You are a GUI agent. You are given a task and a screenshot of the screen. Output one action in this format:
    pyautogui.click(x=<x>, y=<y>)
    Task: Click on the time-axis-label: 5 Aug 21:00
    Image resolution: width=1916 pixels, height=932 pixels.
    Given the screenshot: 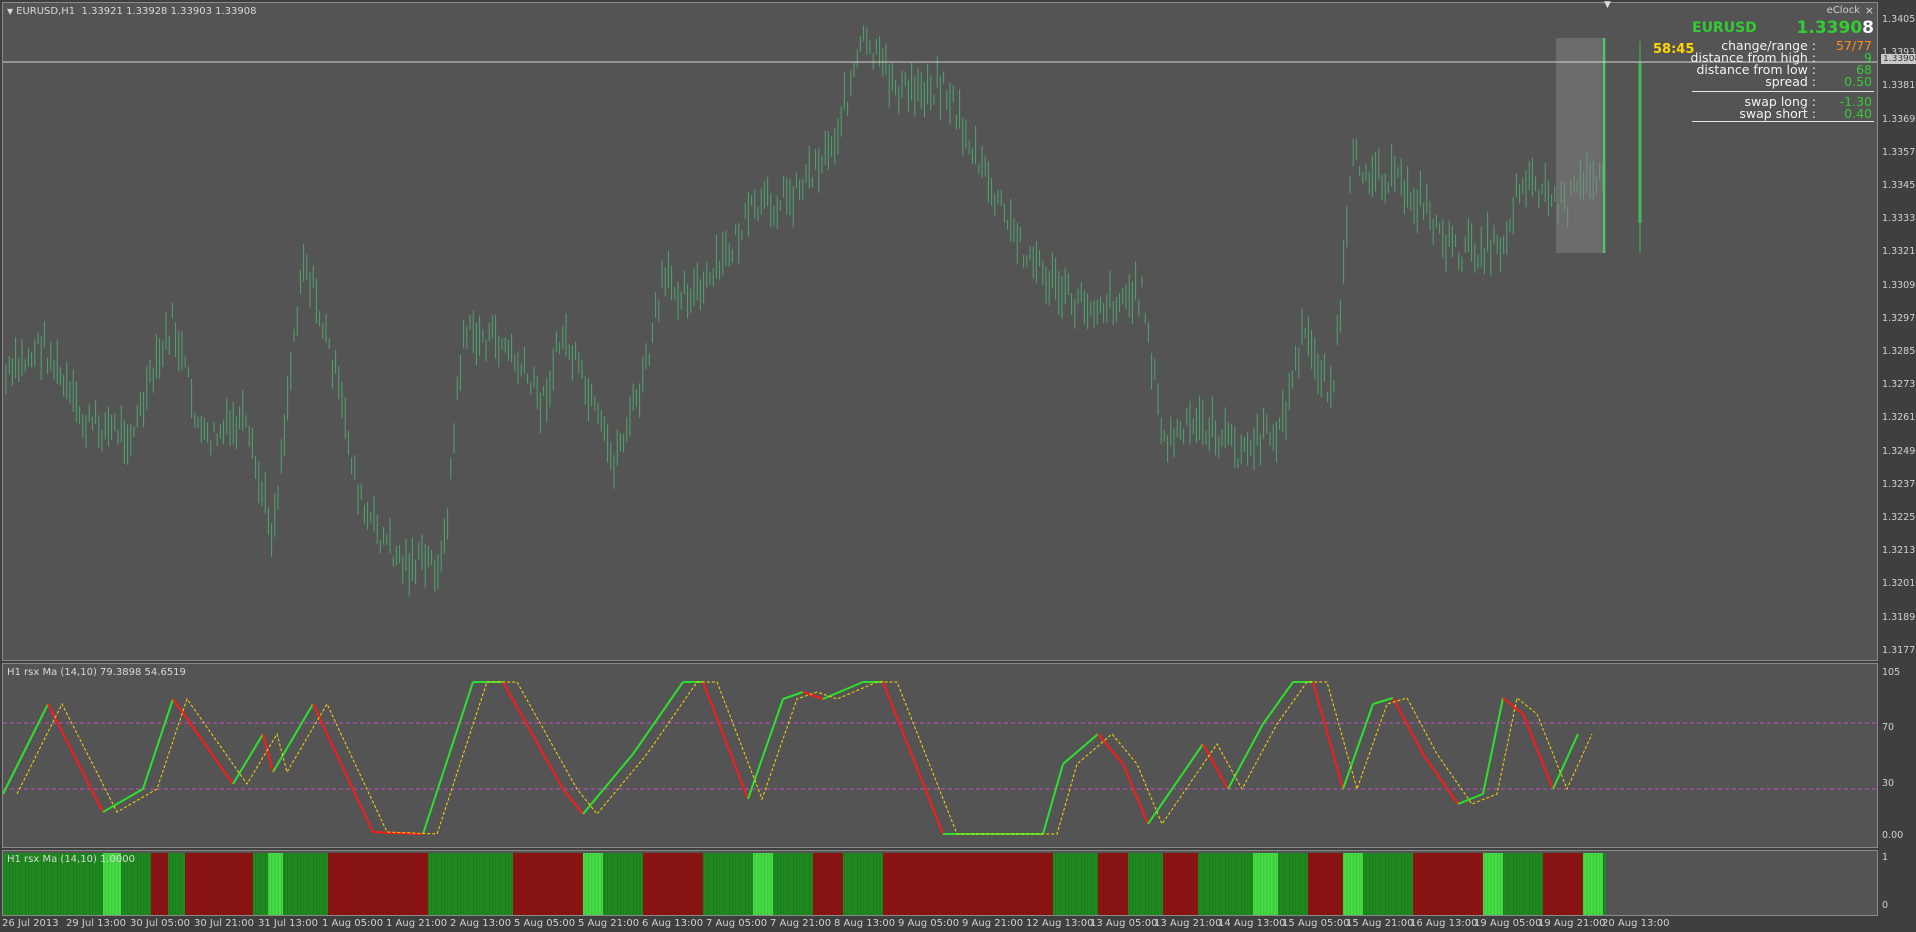 What is the action you would take?
    pyautogui.click(x=609, y=923)
    